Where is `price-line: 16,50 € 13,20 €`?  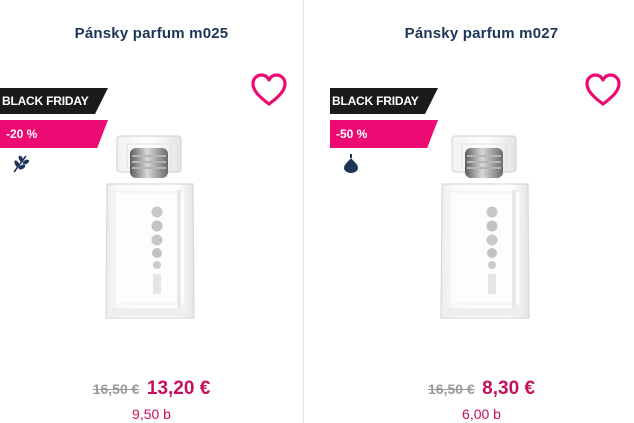 price-line: 16,50 € 13,20 € is located at coordinates (151, 389).